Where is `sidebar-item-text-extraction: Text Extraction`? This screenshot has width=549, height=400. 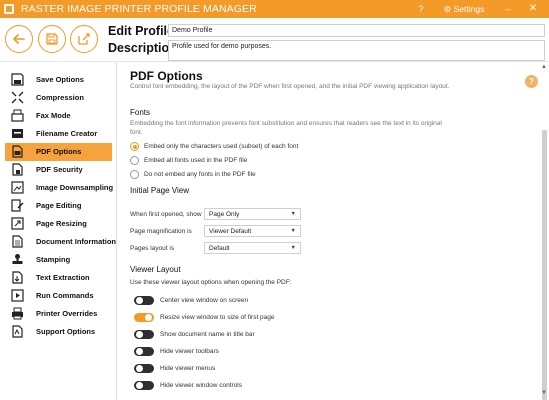
sidebar-item-text-extraction: Text Extraction is located at coordinates (58, 278).